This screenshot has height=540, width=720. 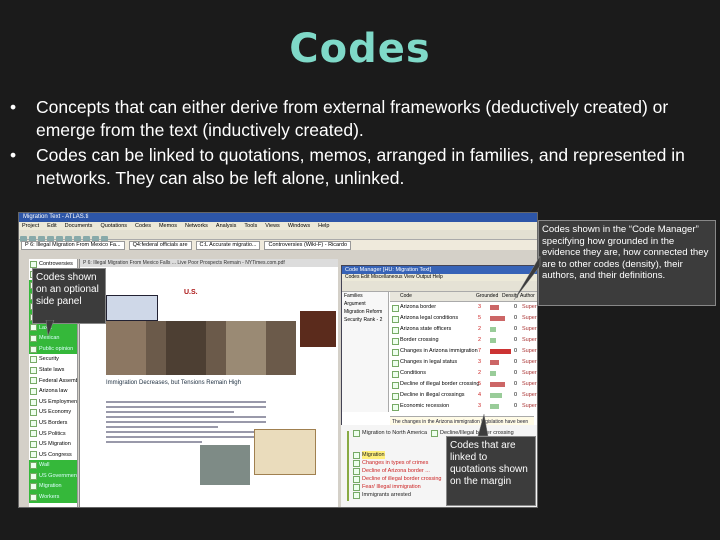 What do you see at coordinates (369, 455) in the screenshot?
I see `margin-code: Migration` at bounding box center [369, 455].